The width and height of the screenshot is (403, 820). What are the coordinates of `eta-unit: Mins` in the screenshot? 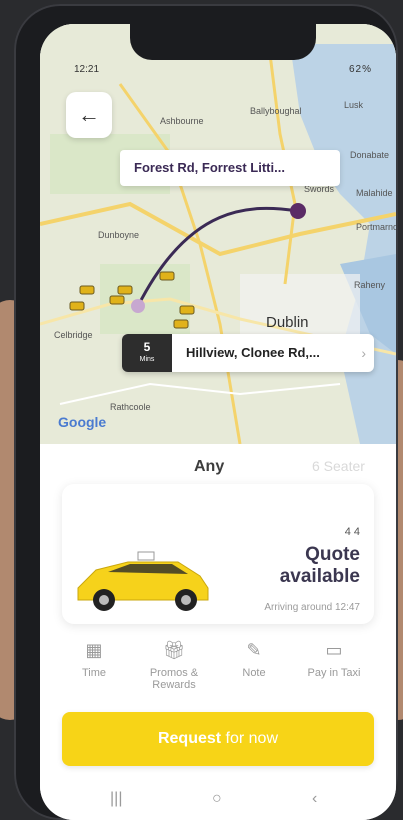 It's located at (147, 359).